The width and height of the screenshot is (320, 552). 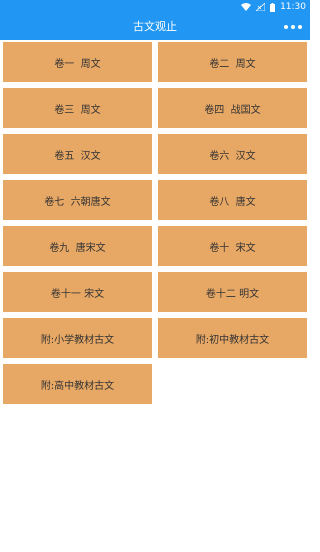 What do you see at coordinates (77, 246) in the screenshot?
I see `volume-tile-9: 卷九 唐宋文` at bounding box center [77, 246].